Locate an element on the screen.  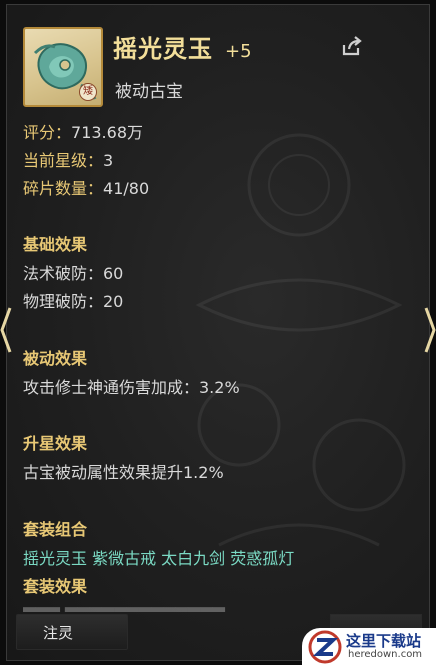
chevron-right-icon is located at coordinates (430, 330).